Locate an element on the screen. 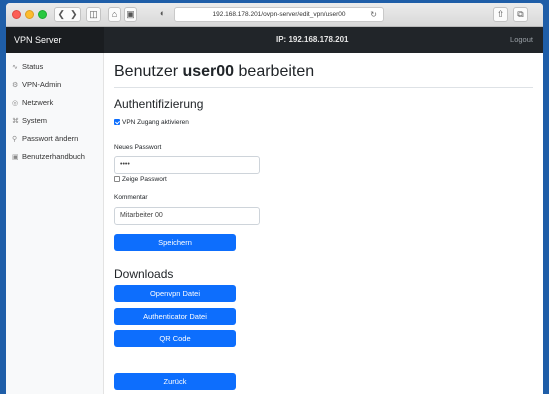 This screenshot has height=394, width=549. show-password-checkbox: Zeige Passwort is located at coordinates (140, 180).